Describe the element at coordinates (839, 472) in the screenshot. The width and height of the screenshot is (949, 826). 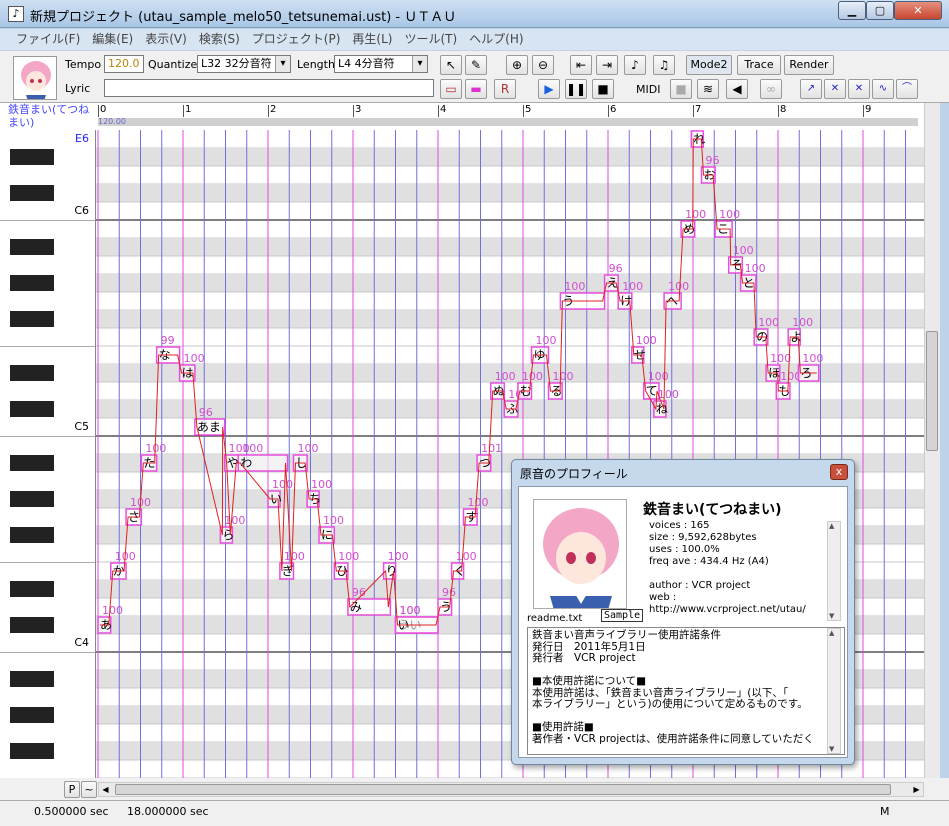
I see `dialog-close-button: x` at that location.